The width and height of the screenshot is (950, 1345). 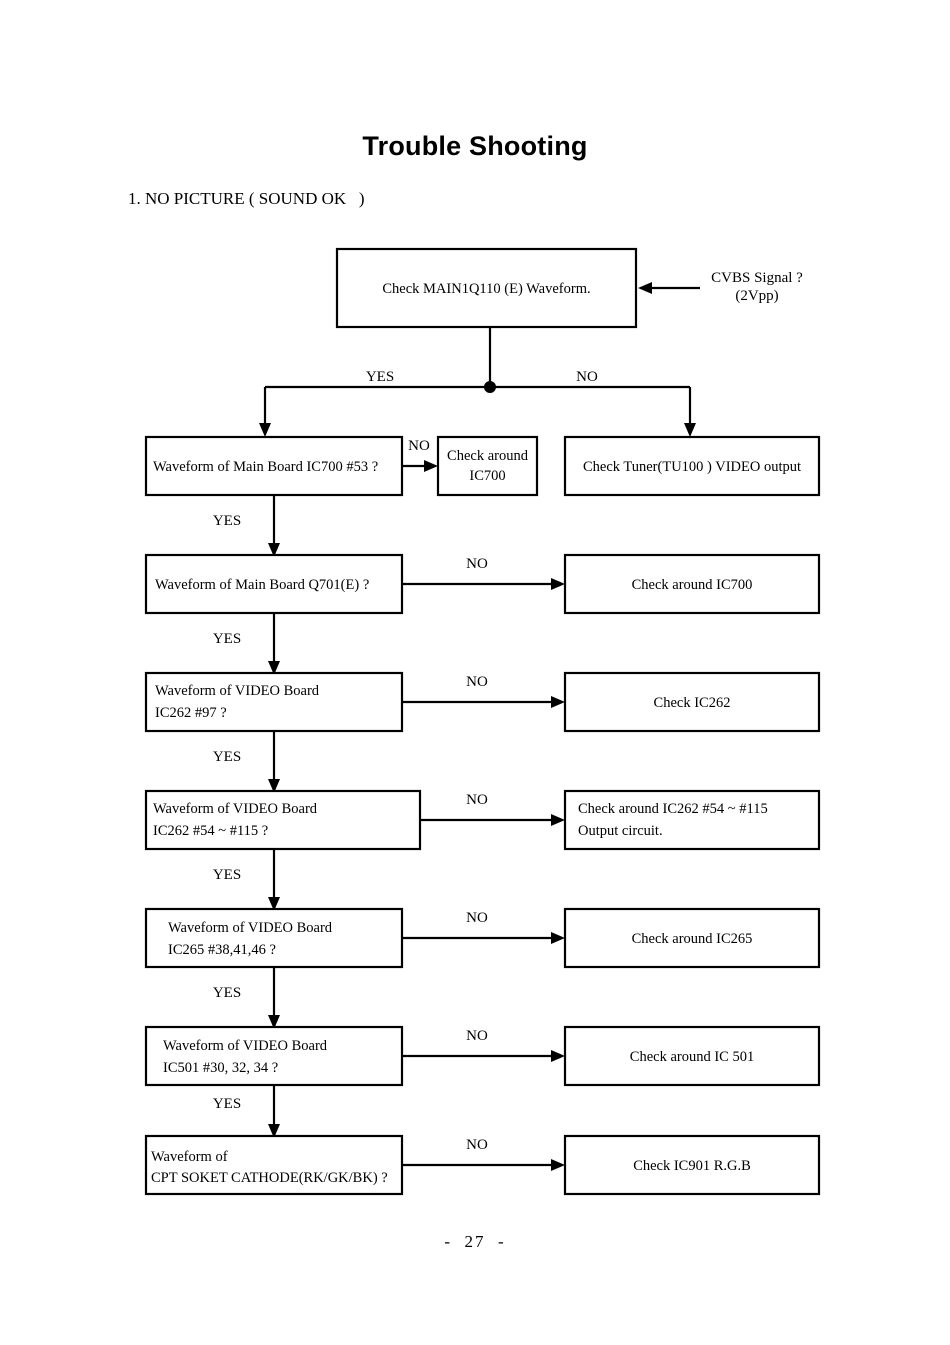 What do you see at coordinates (483, 927) in the screenshot?
I see `connector-d5-to-d5no: NO` at bounding box center [483, 927].